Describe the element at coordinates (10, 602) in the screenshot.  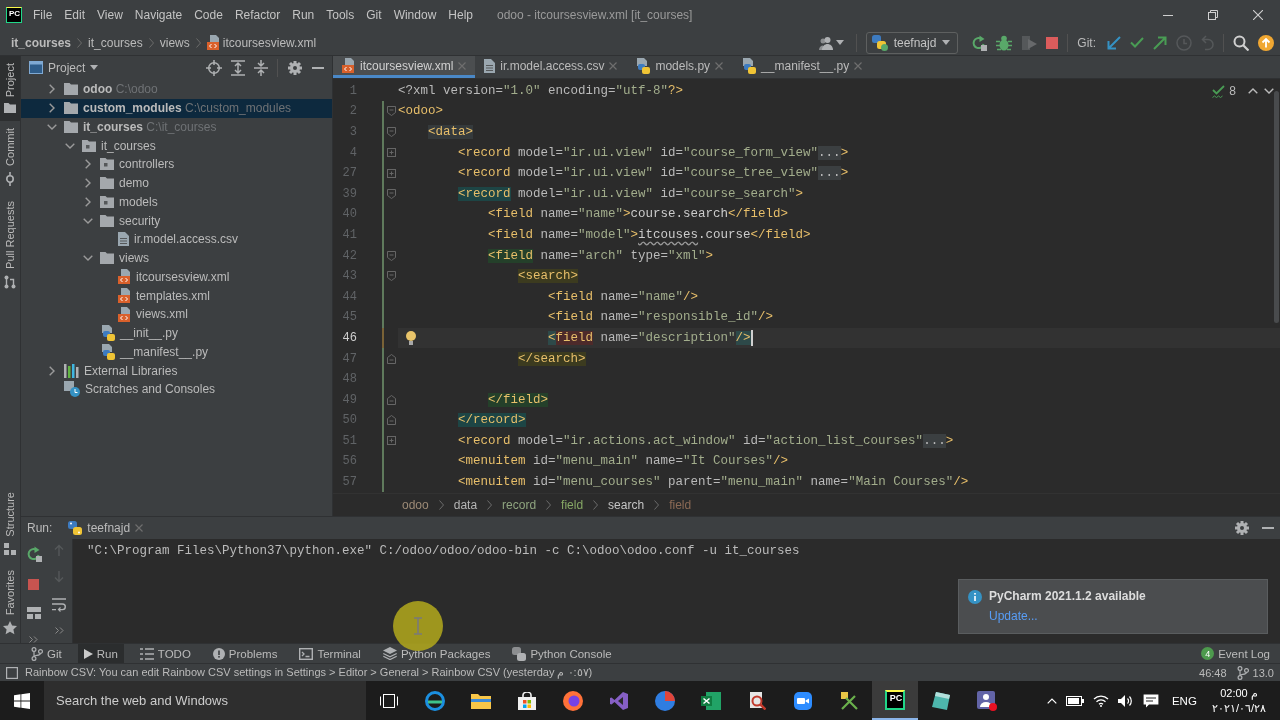
I see `tool-window-tab: Favorites` at that location.